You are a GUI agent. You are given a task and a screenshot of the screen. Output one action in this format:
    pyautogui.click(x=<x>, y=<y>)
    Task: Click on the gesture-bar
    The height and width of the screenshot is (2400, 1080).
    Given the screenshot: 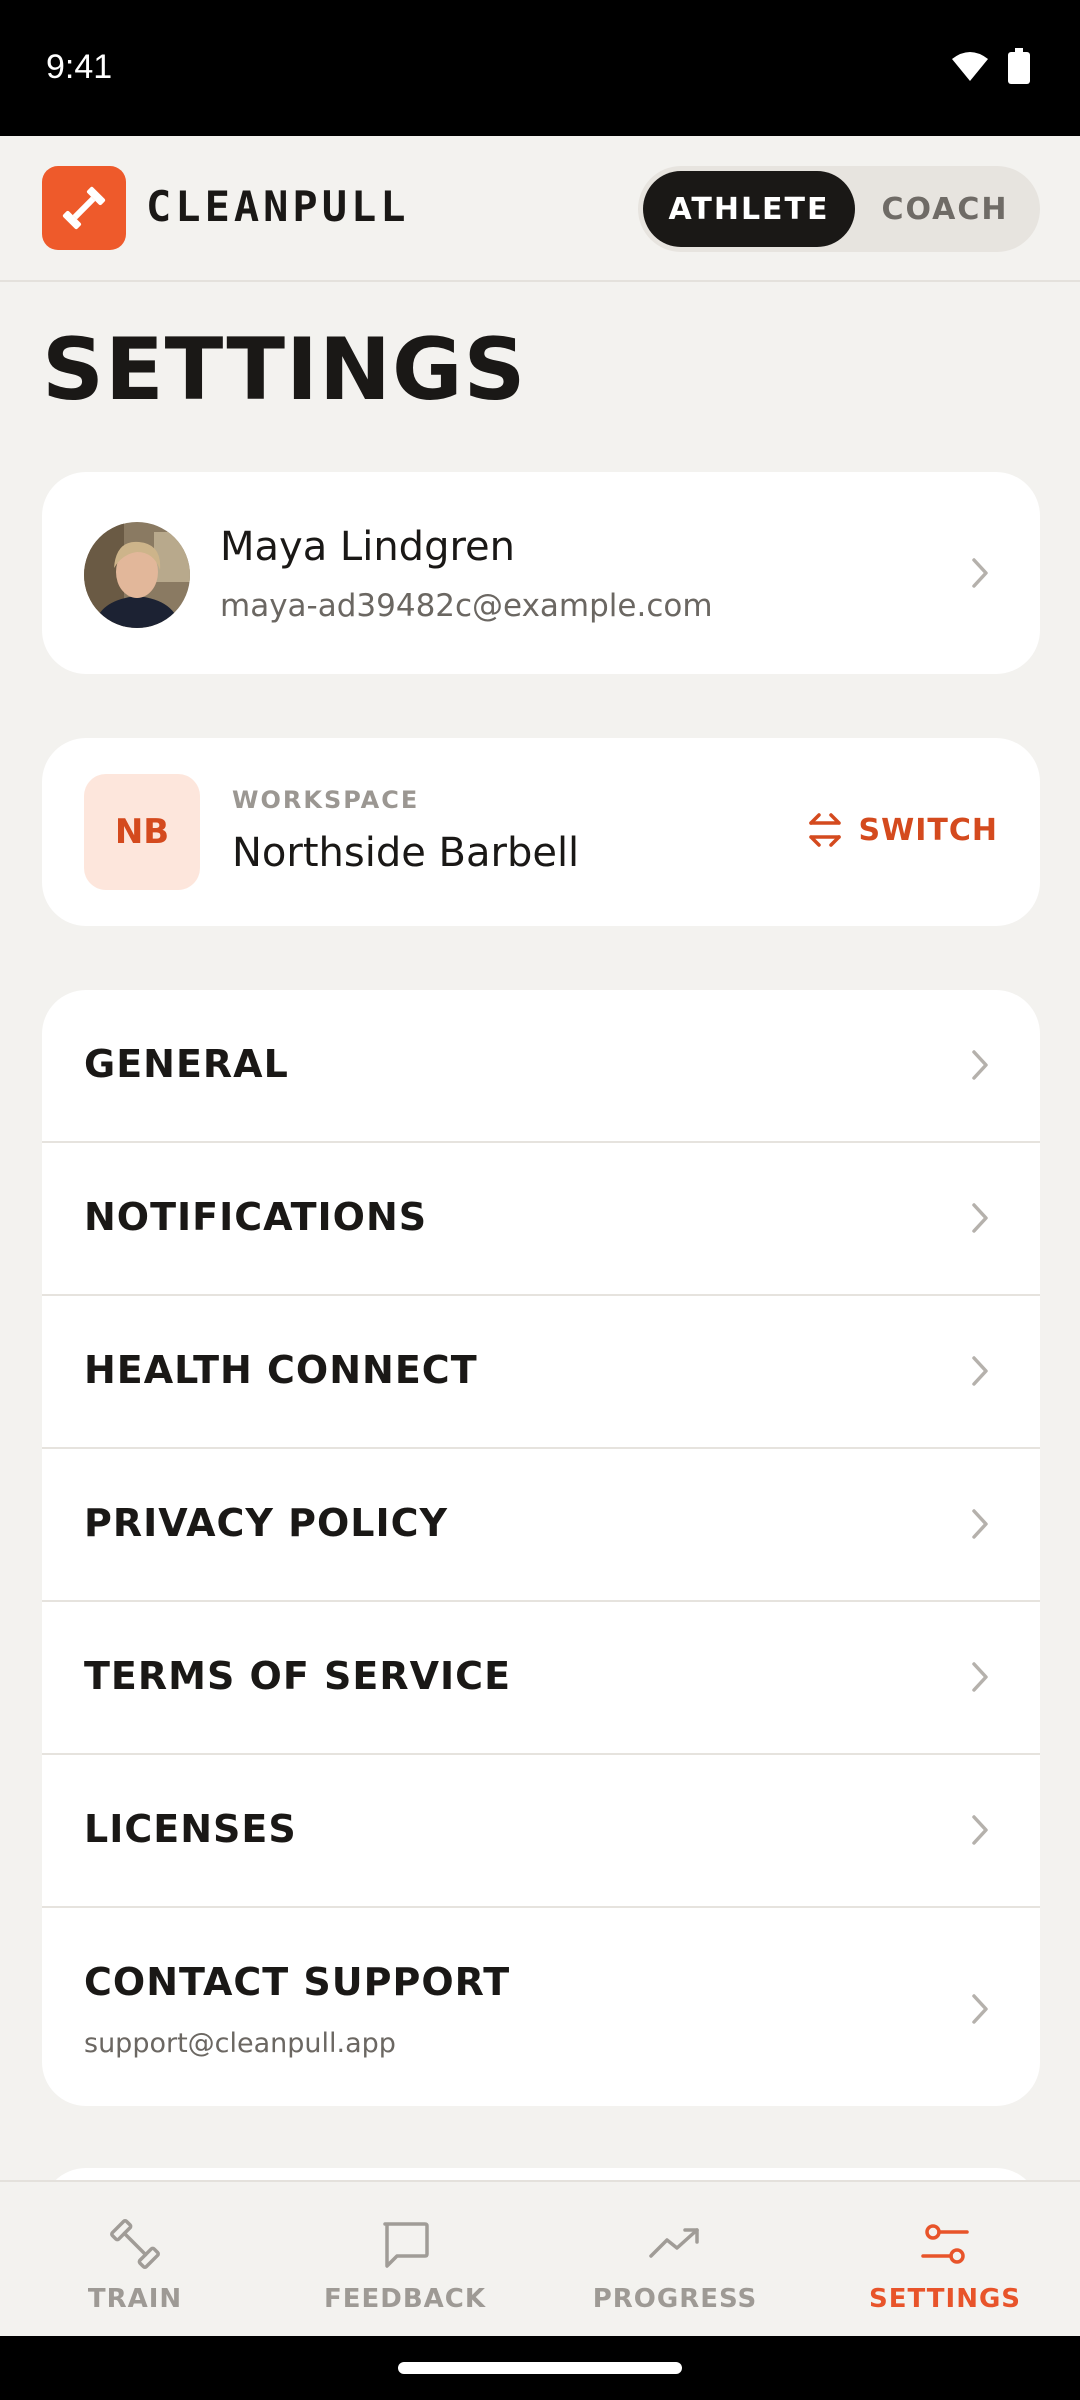 What is the action you would take?
    pyautogui.click(x=540, y=2368)
    